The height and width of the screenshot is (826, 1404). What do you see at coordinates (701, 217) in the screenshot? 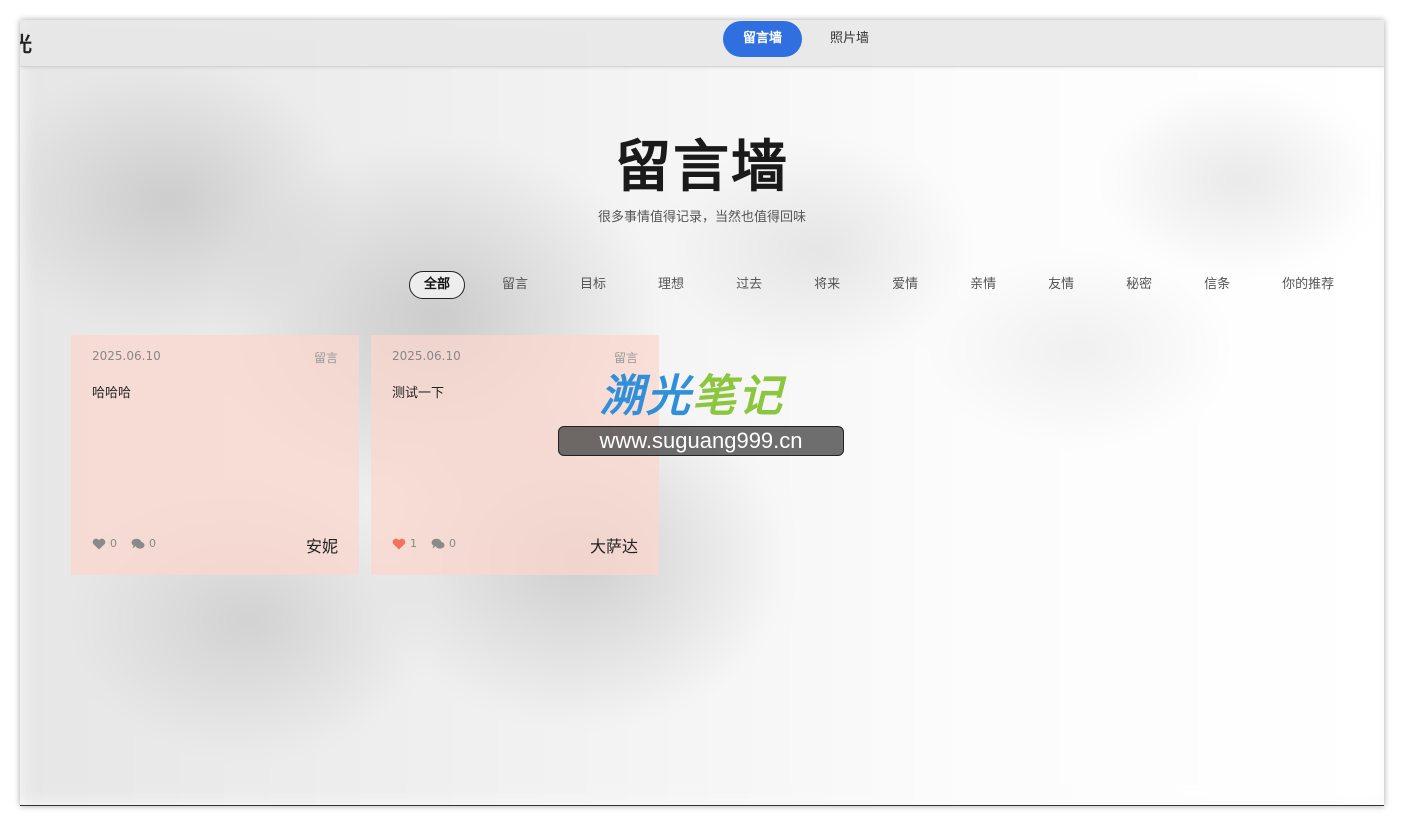
I see `page-subtitle: 很多事情值得记录，当然也值得回味` at bounding box center [701, 217].